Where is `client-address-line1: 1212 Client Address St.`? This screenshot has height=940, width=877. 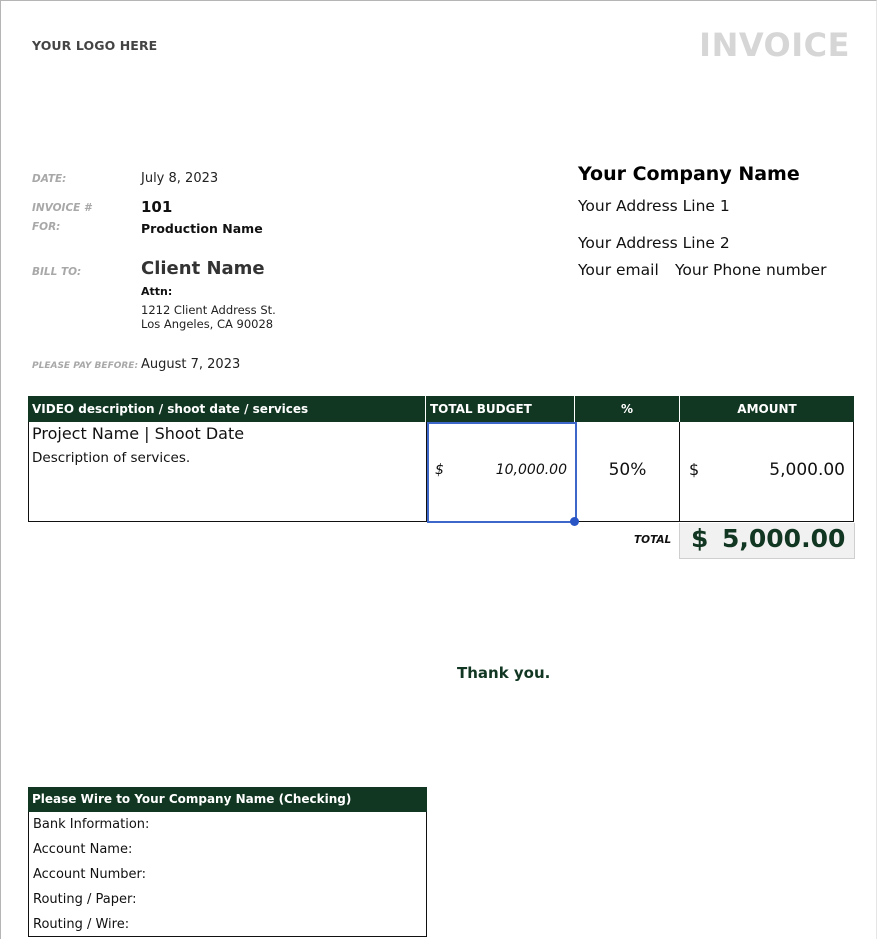
client-address-line1: 1212 Client Address St. is located at coordinates (208, 310).